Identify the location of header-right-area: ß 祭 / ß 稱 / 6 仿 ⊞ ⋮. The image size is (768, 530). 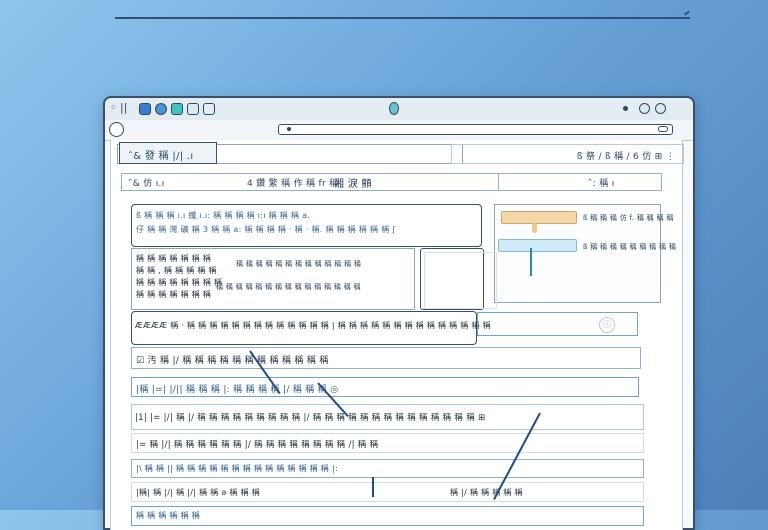
(567, 154).